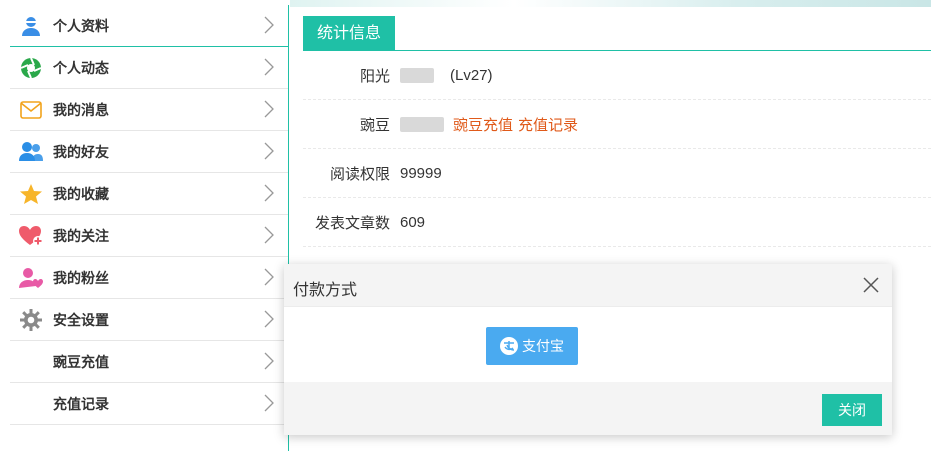 This screenshot has width=931, height=451. Describe the element at coordinates (548, 124) in the screenshot. I see `recharge-history-link: 充值记录` at that location.